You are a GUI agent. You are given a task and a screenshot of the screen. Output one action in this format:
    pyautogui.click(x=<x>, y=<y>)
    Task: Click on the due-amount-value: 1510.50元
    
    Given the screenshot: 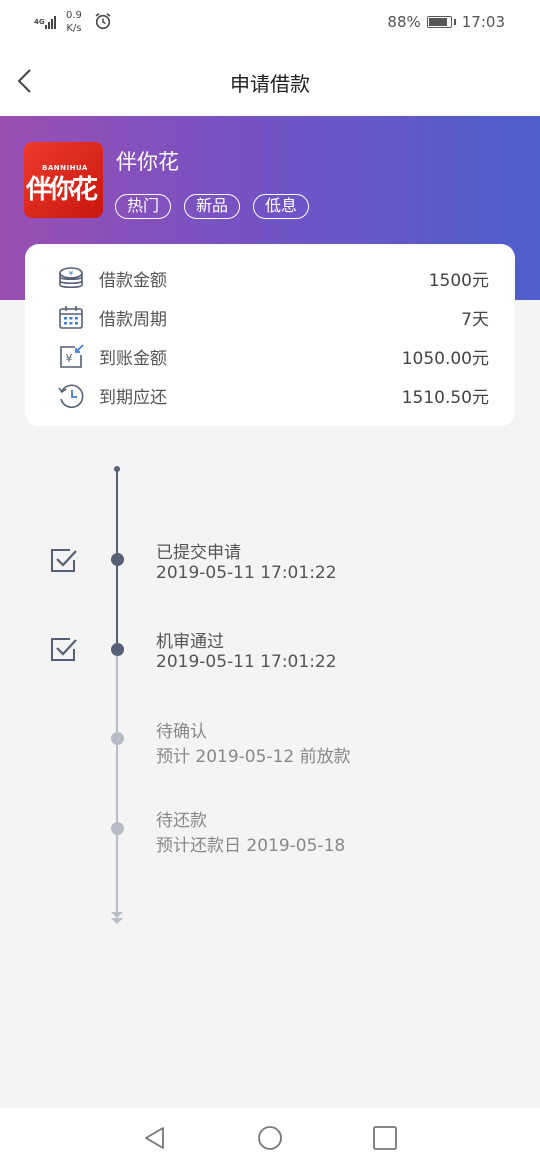 What is the action you would take?
    pyautogui.click(x=445, y=398)
    